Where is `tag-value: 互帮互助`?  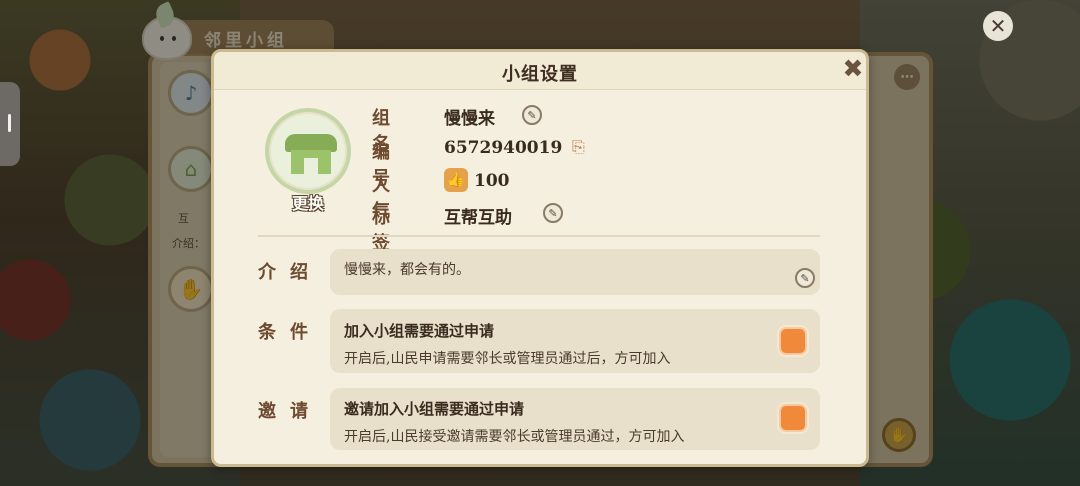 tag-value: 互帮互助 is located at coordinates (478, 218).